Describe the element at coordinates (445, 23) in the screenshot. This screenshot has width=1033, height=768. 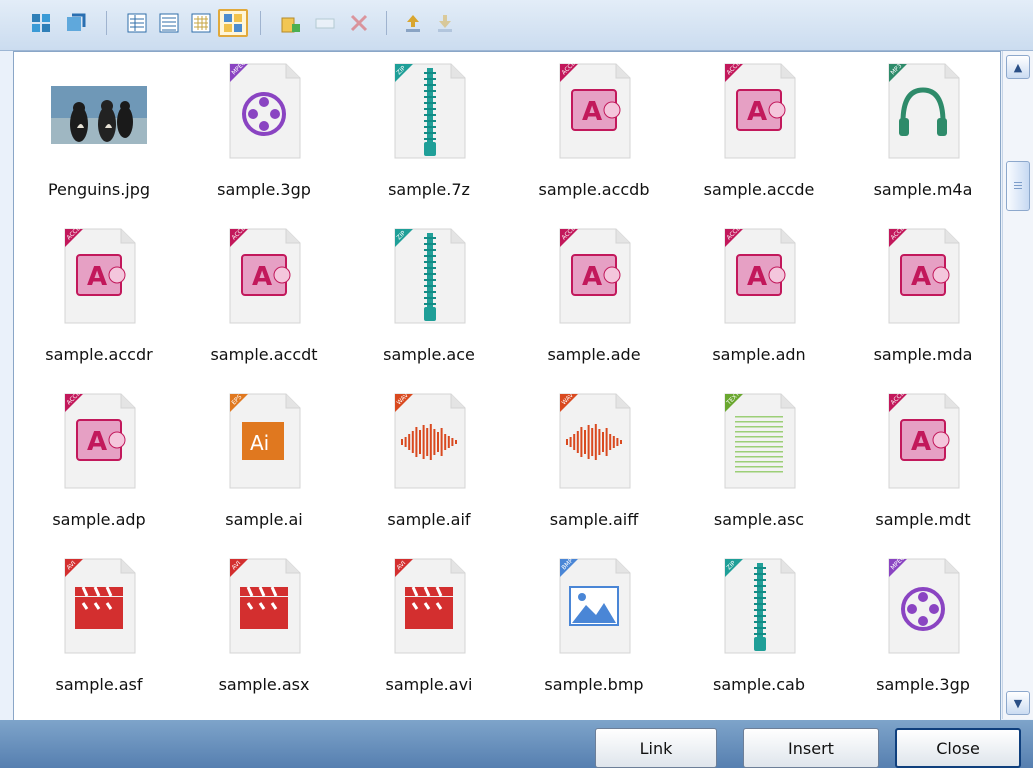
I see `download-icon` at that location.